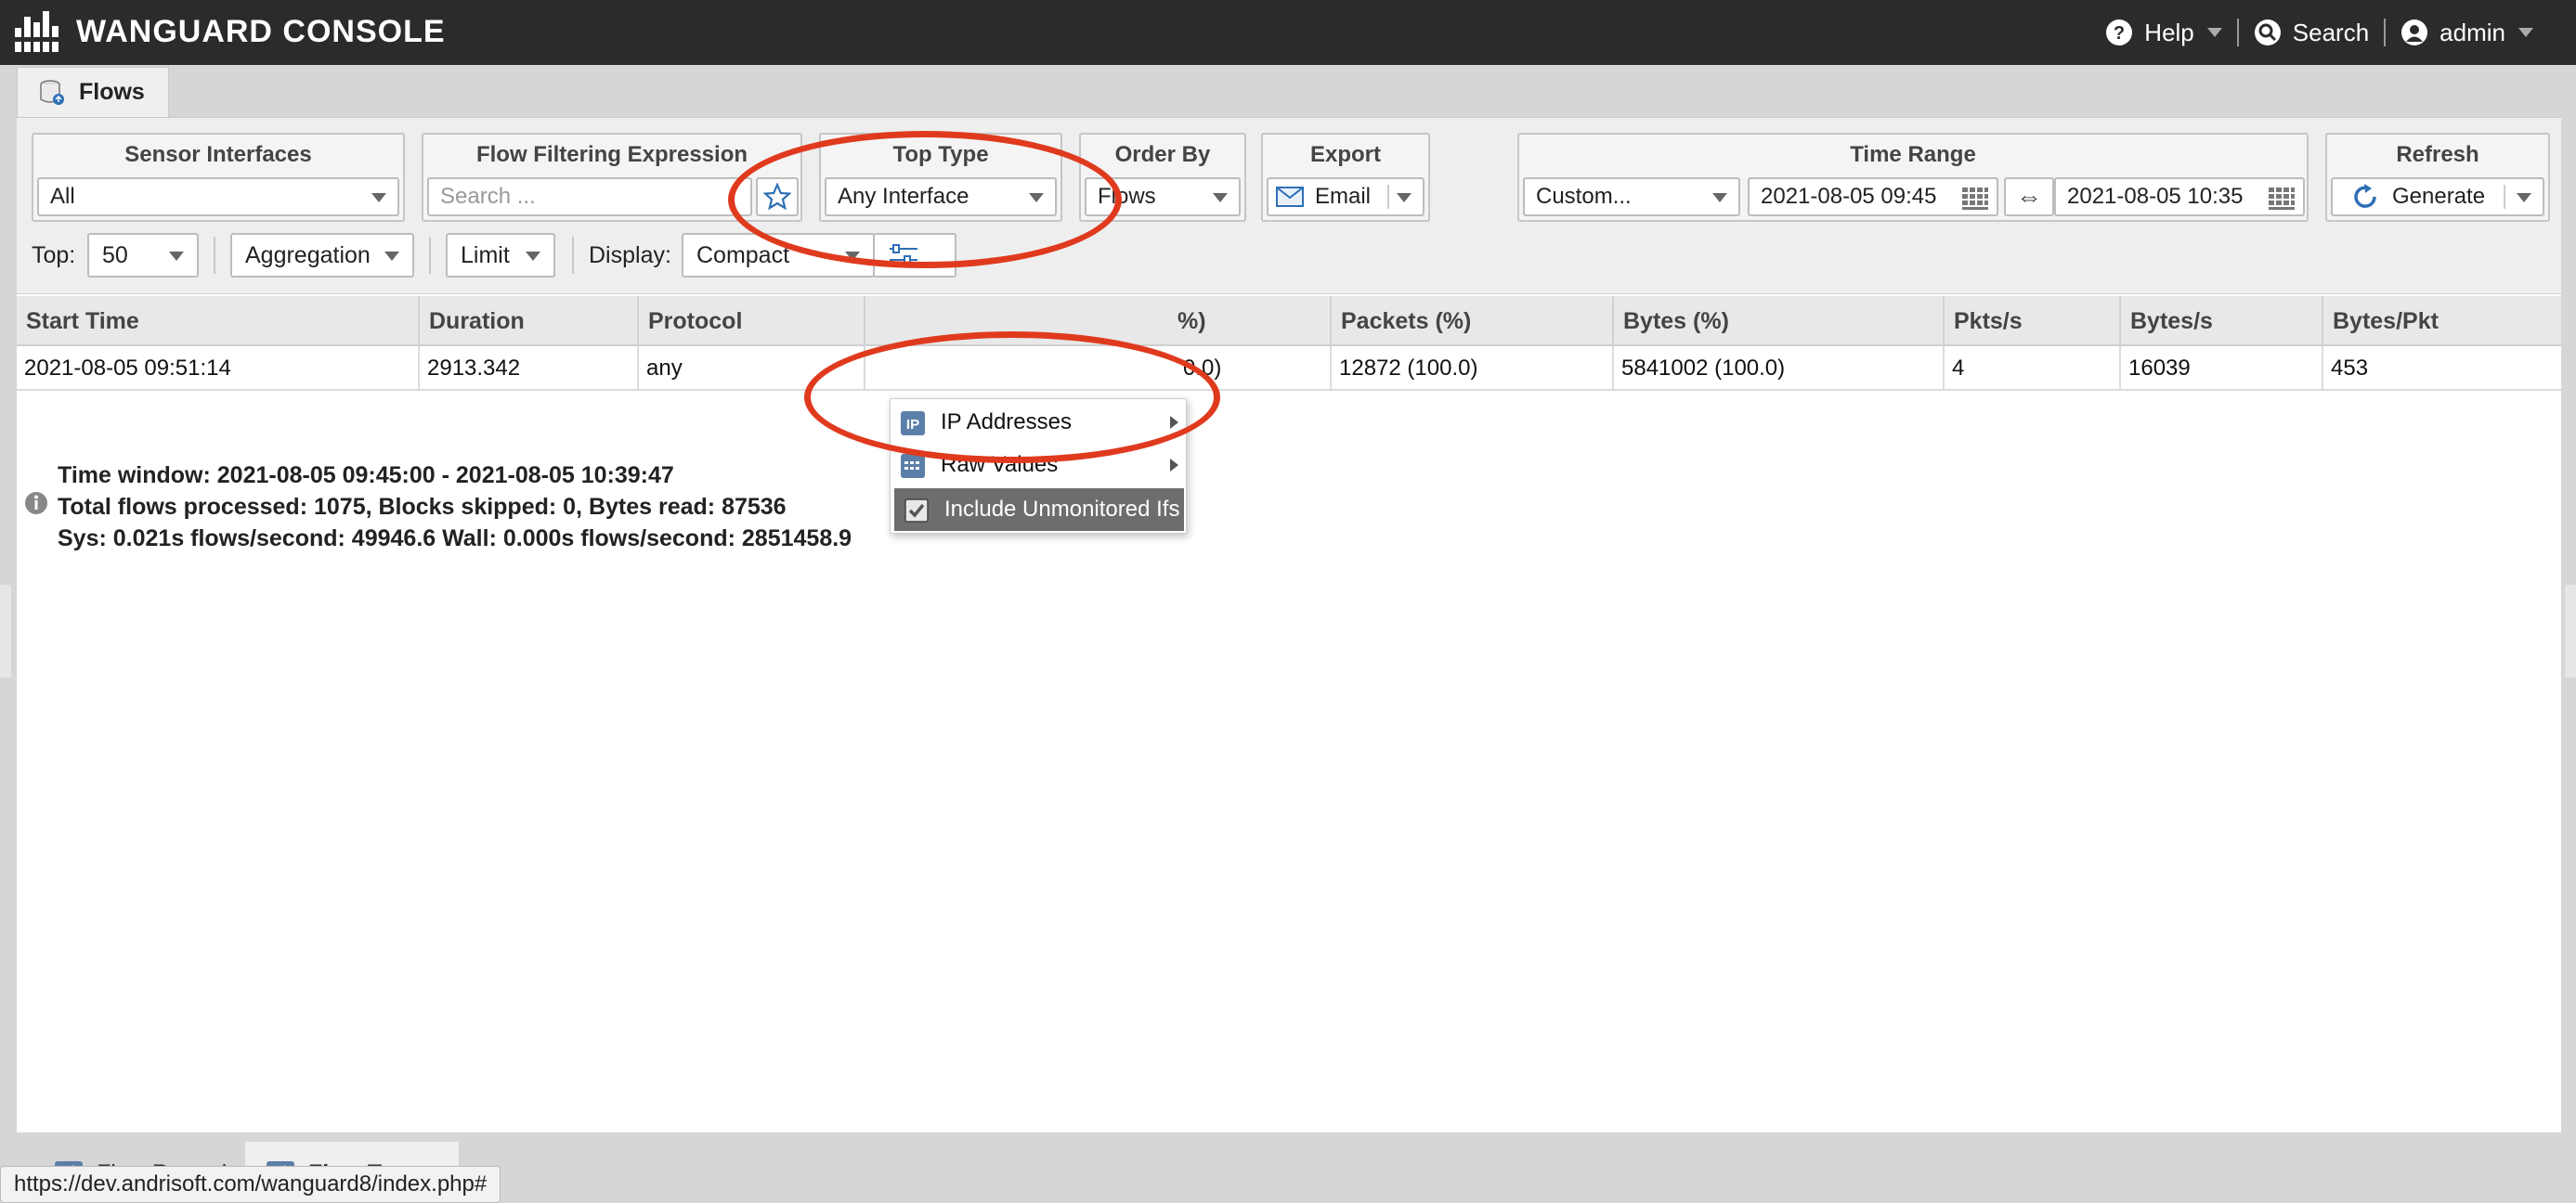 The width and height of the screenshot is (2576, 1203). What do you see at coordinates (1345, 154) in the screenshot?
I see `export-label: Export` at bounding box center [1345, 154].